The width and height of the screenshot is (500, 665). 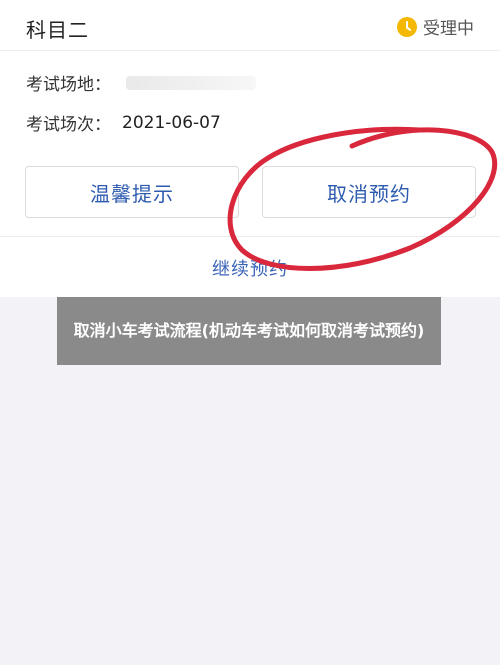 What do you see at coordinates (57, 30) in the screenshot?
I see `subject-title: 科目二` at bounding box center [57, 30].